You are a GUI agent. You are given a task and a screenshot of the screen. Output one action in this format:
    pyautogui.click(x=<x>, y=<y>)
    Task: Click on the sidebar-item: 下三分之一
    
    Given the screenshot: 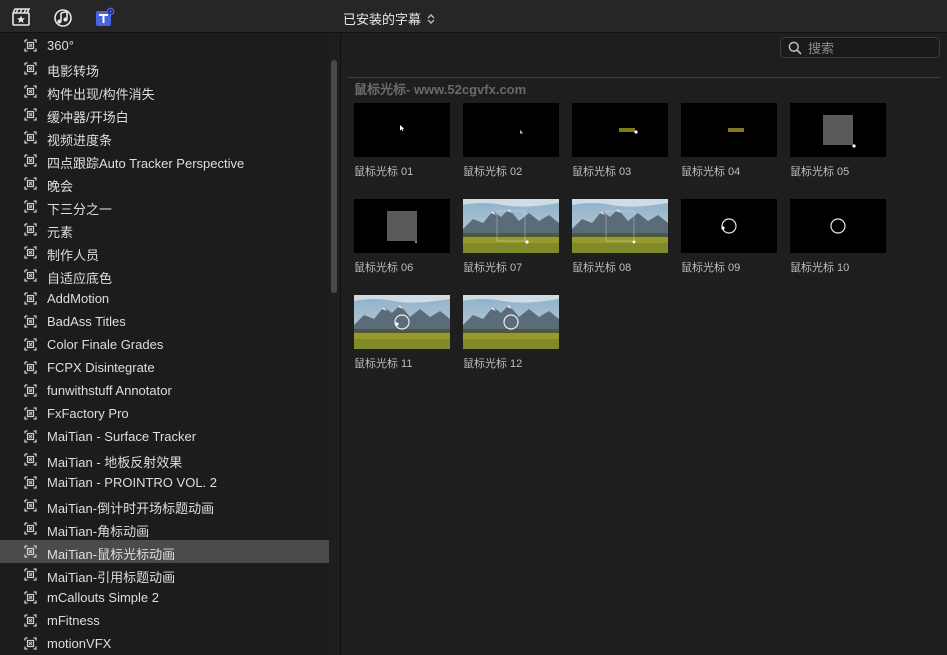 What is the action you would take?
    pyautogui.click(x=164, y=206)
    